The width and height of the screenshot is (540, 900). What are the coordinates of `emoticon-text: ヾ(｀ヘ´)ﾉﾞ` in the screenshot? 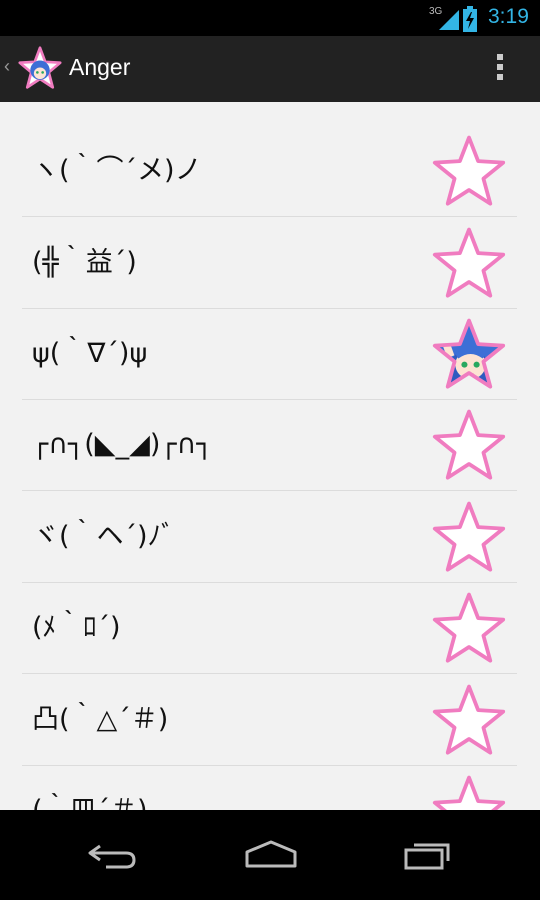 It's located at (103, 536).